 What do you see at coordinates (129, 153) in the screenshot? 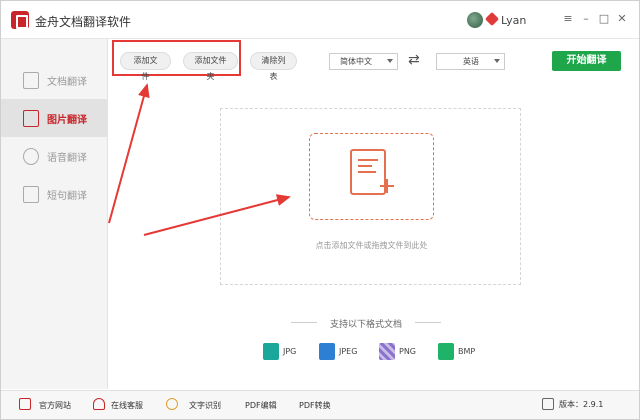
I see `arrow-to-toolbar` at bounding box center [129, 153].